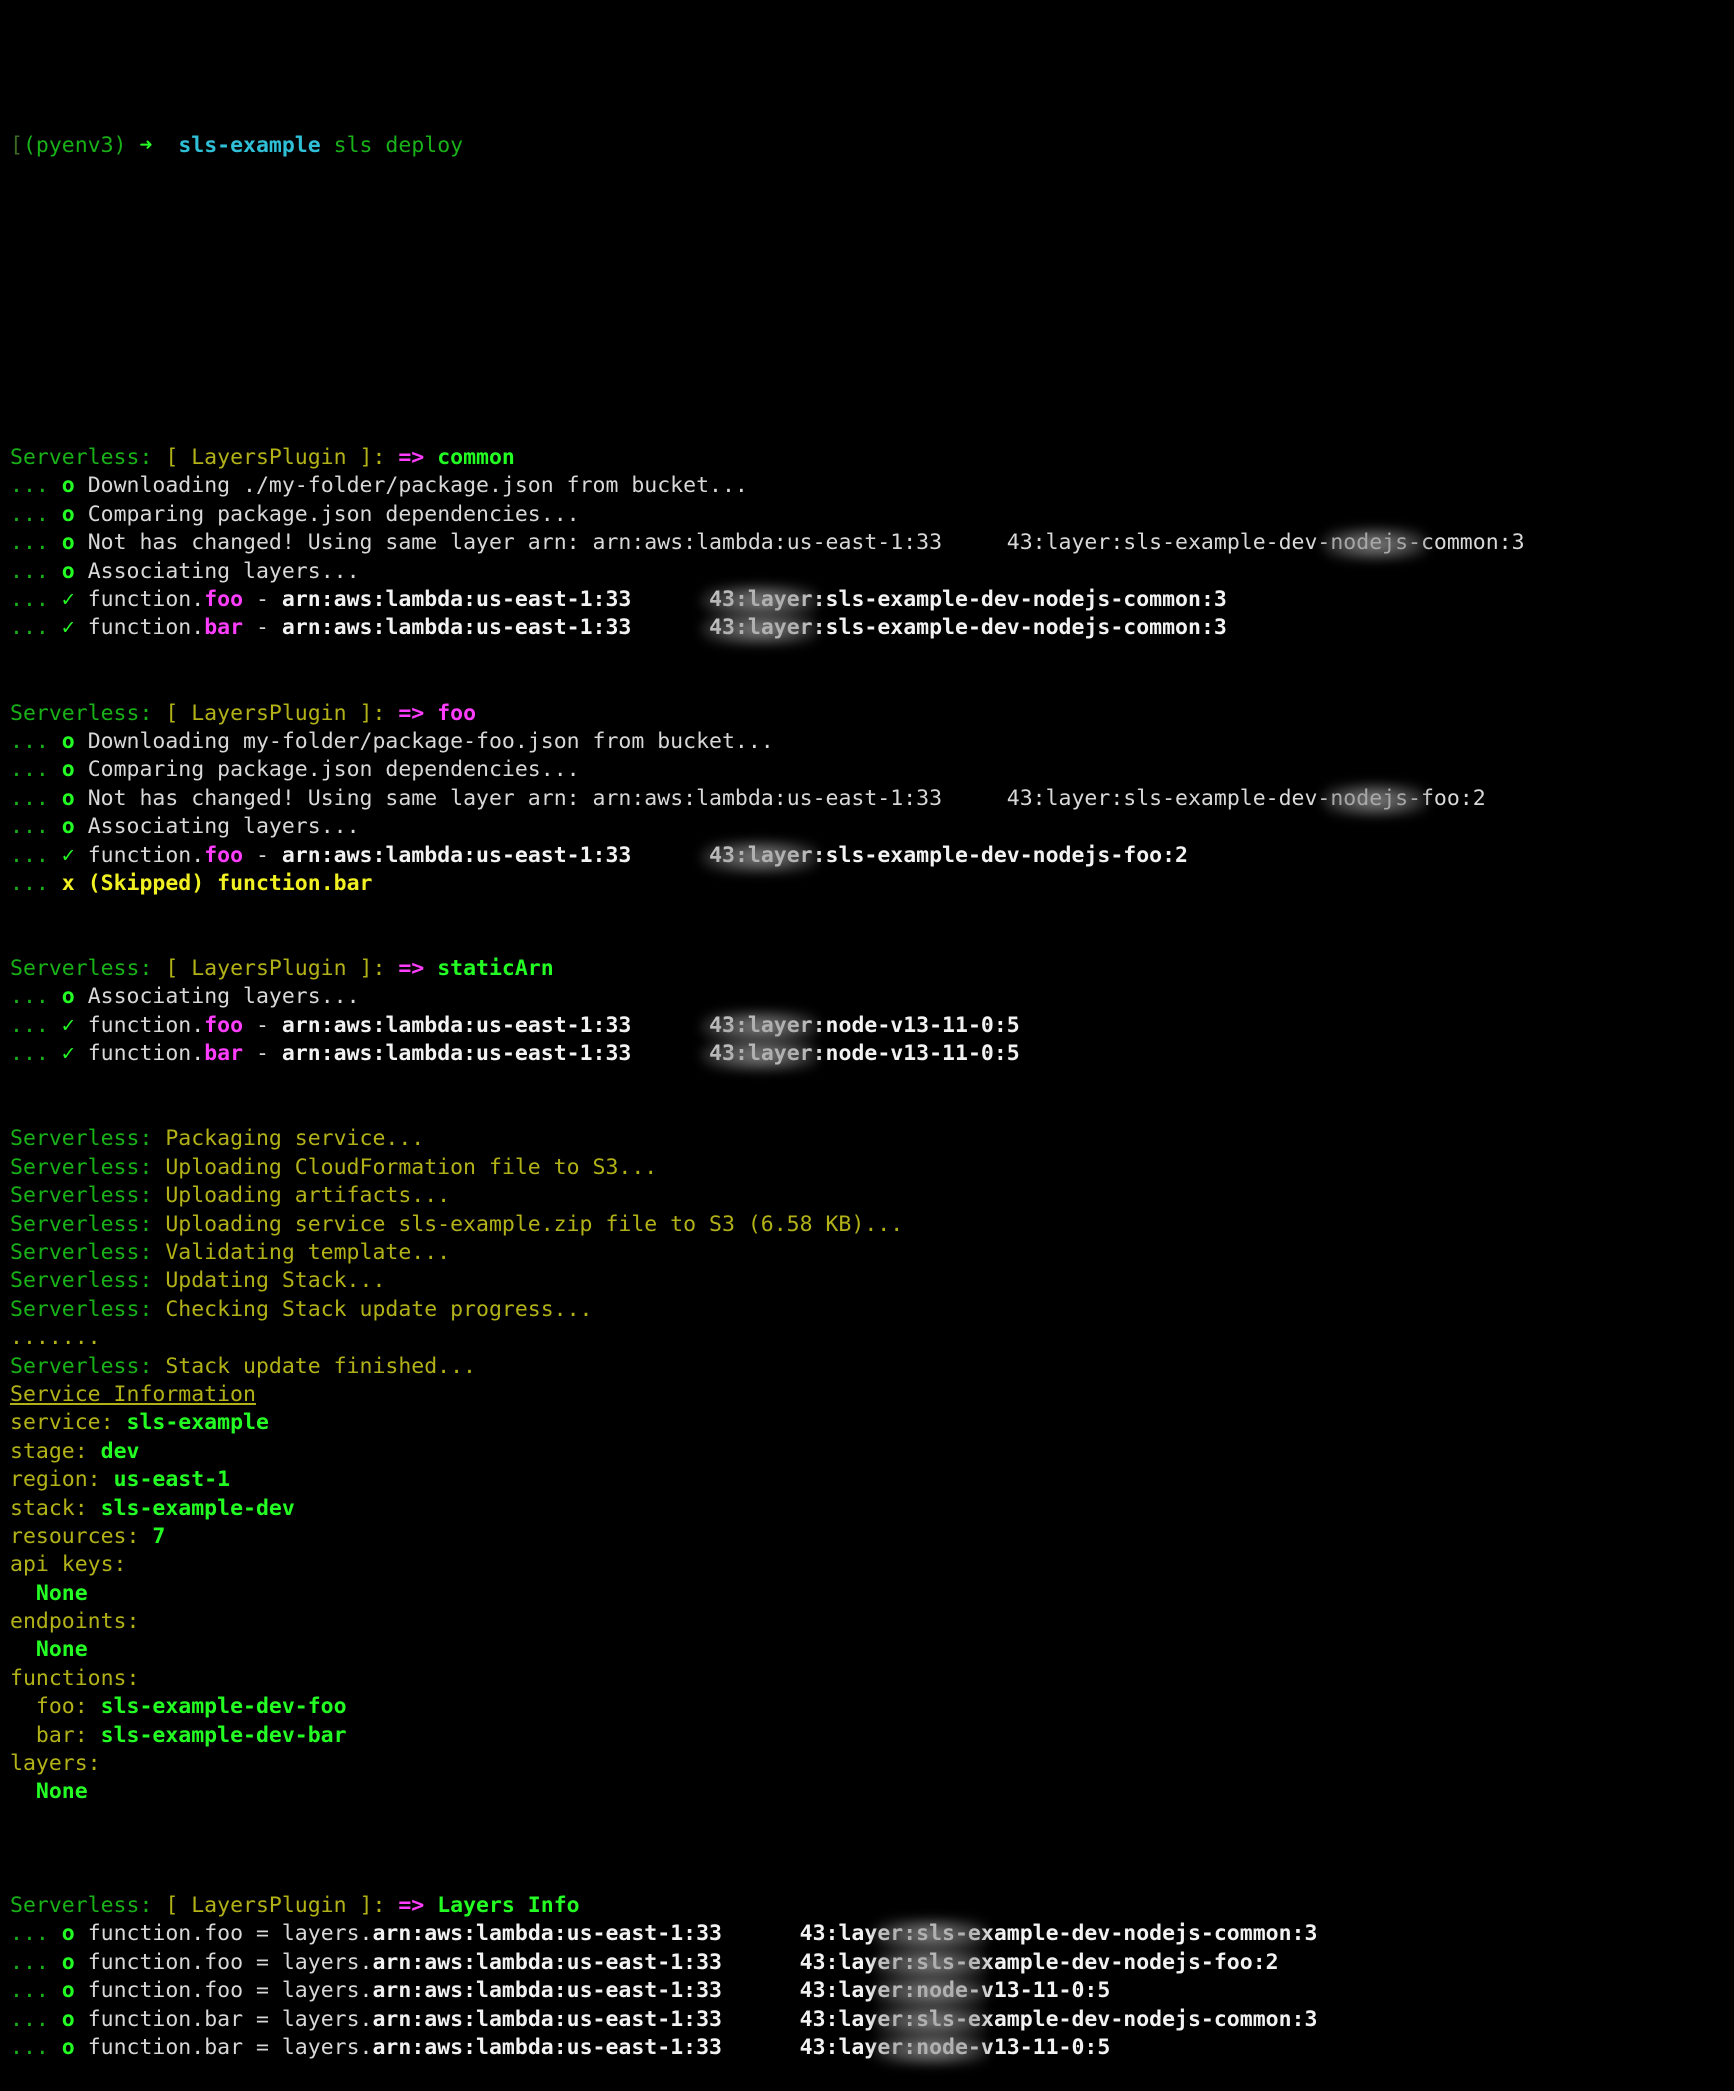  I want to click on info-key: bar:, so click(61, 1735).